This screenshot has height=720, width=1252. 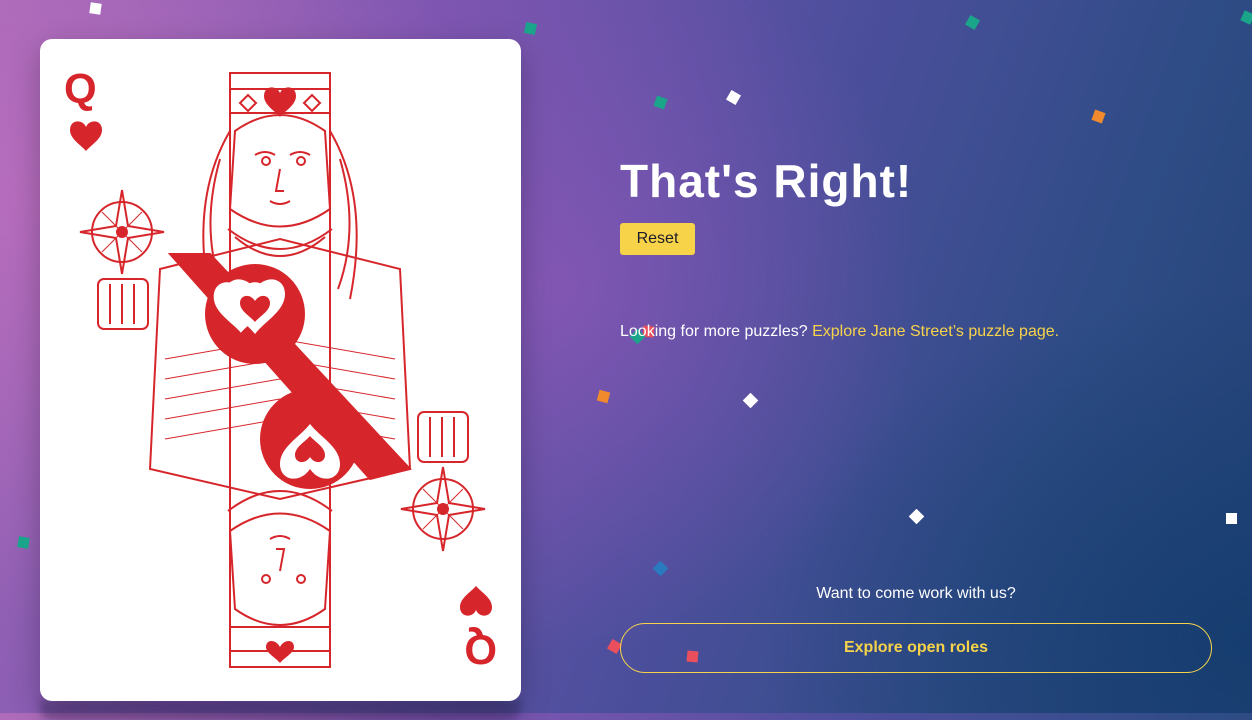 What do you see at coordinates (80, 88) in the screenshot?
I see `card-rank-top: Q` at bounding box center [80, 88].